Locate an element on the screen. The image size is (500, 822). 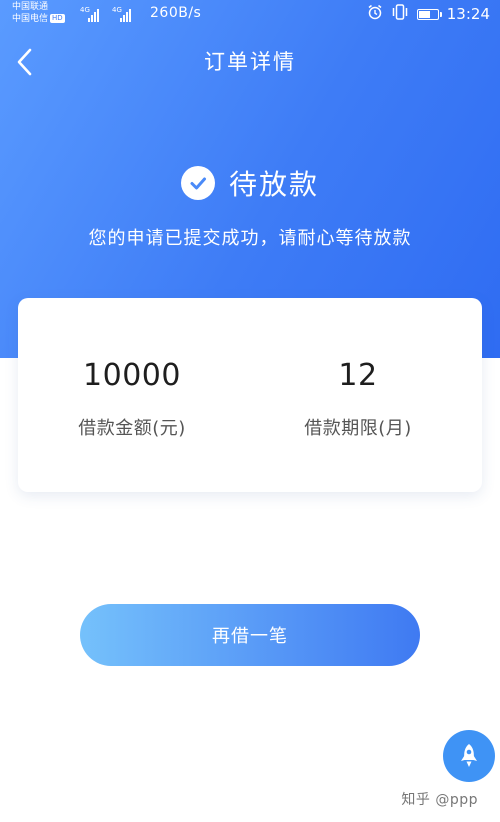
hd-badge: HD is located at coordinates (57, 18).